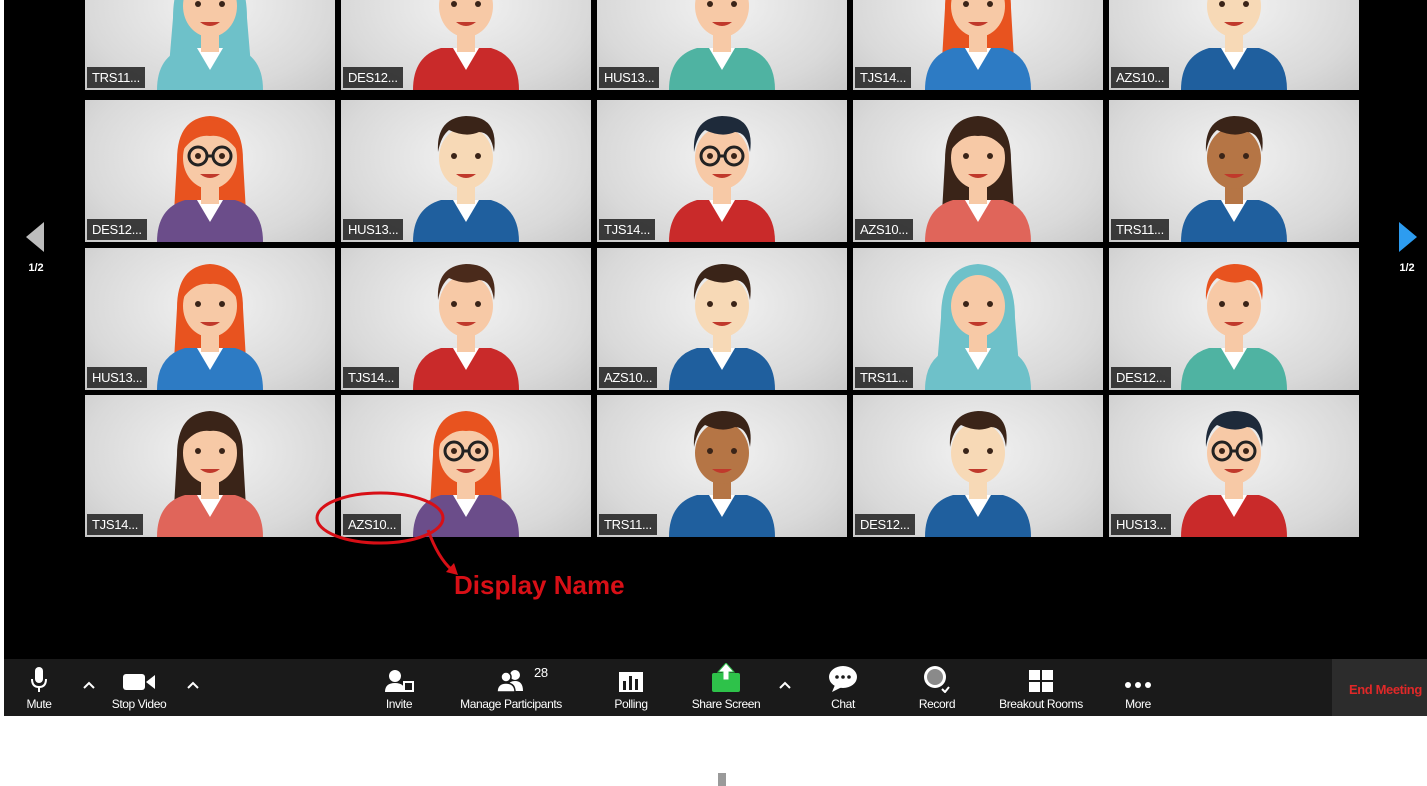 The image size is (1427, 786). I want to click on manage-participants-button: 28 Manage Participants, so click(511, 687).